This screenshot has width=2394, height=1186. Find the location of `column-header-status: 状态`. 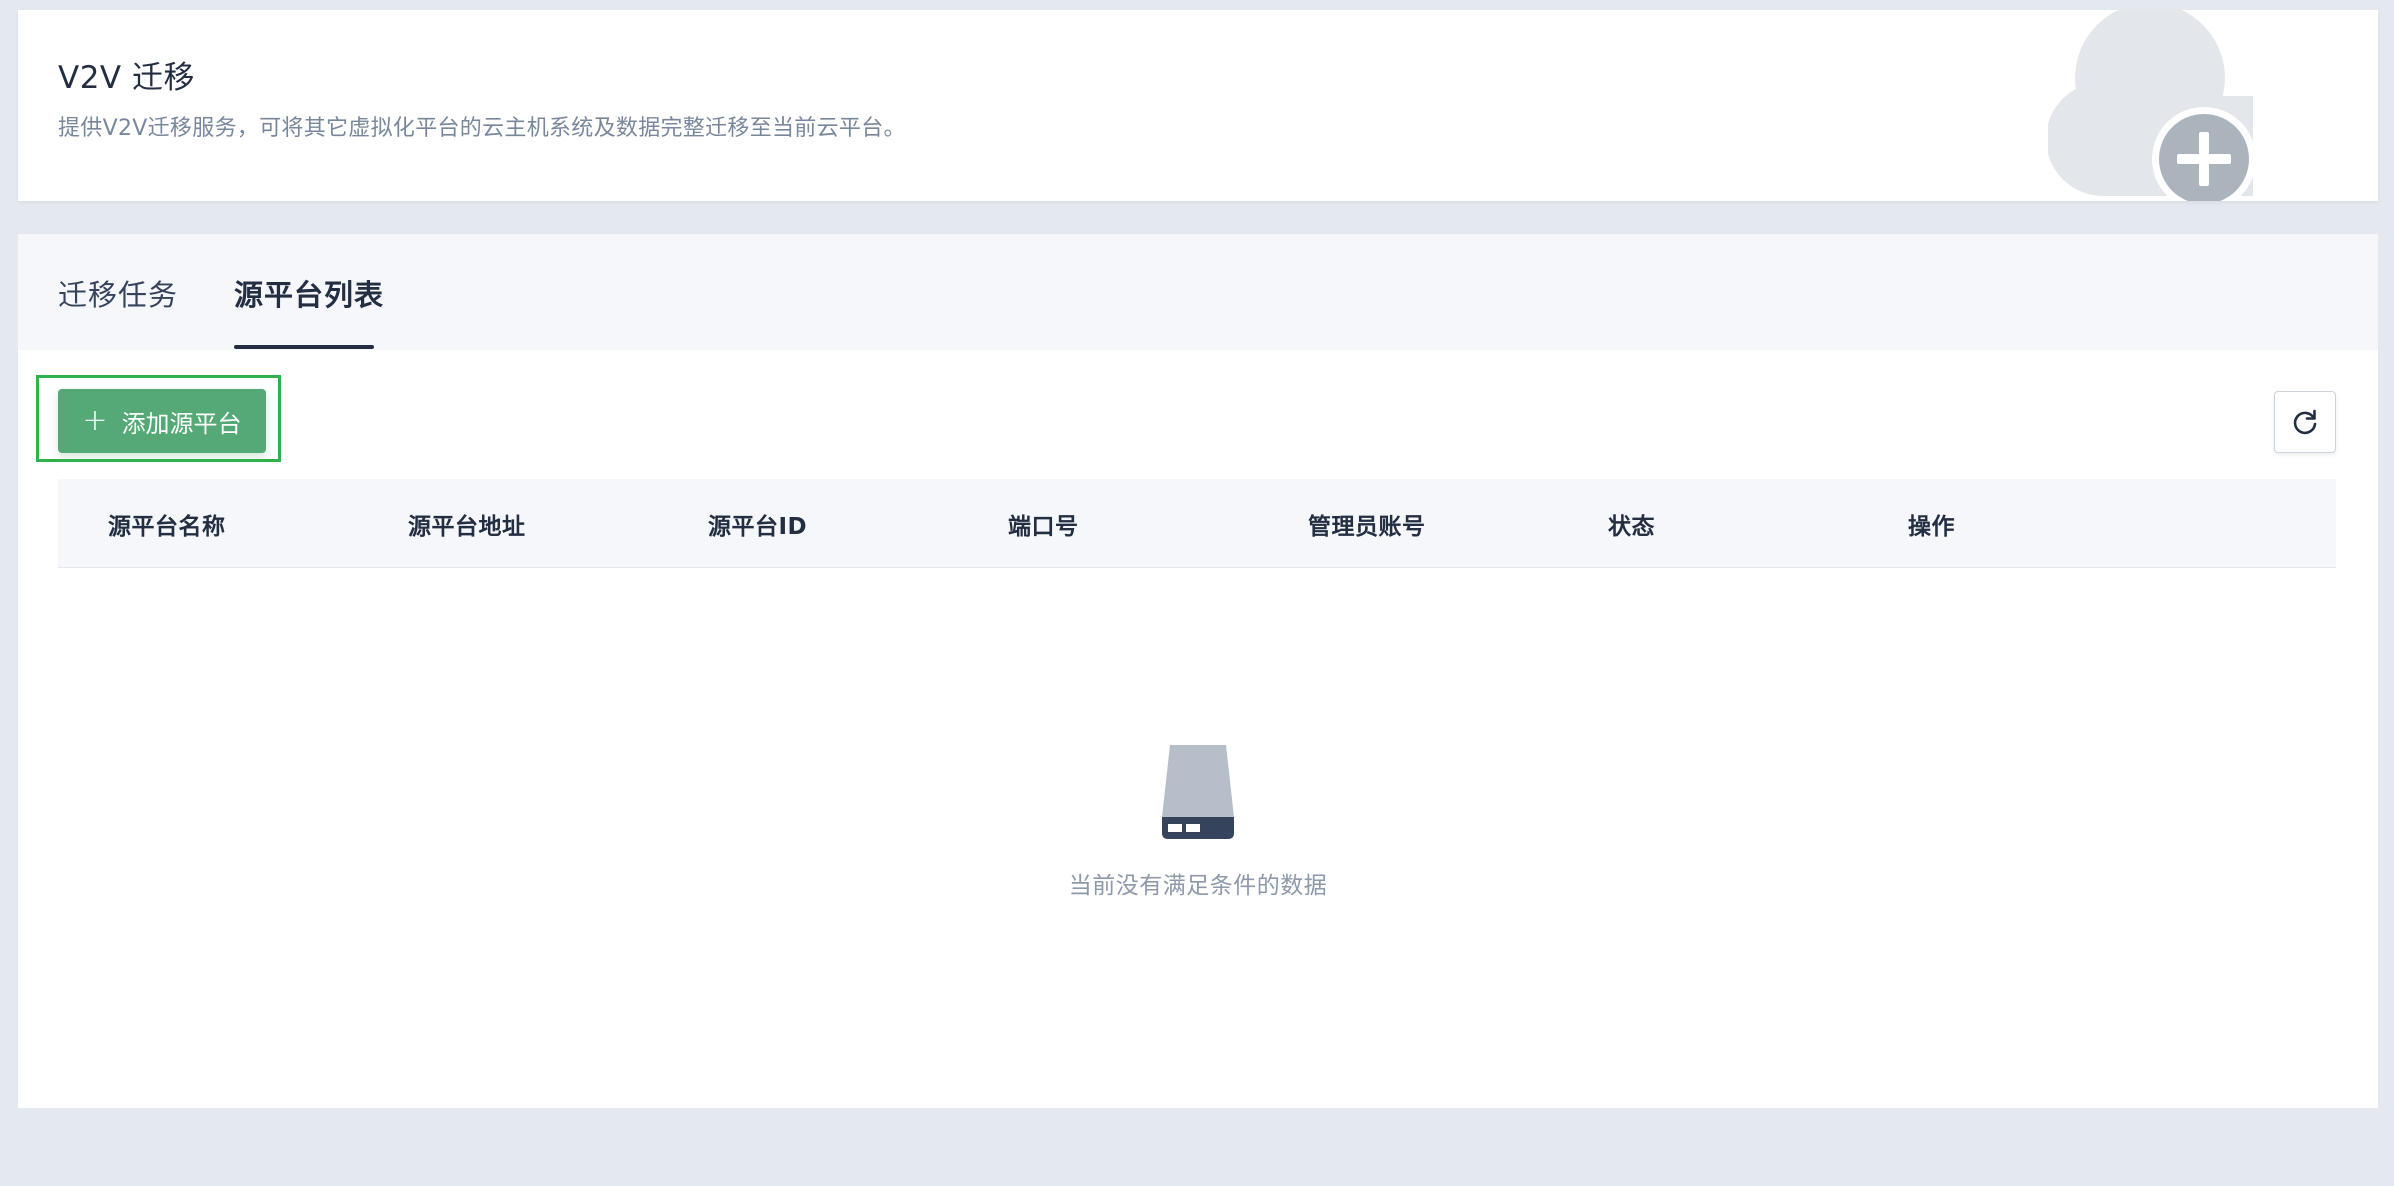

column-header-status: 状态 is located at coordinates (1631, 524).